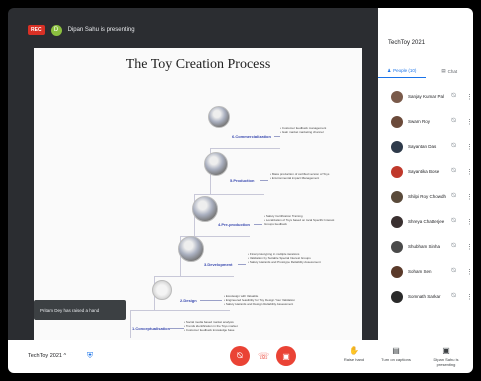  What do you see at coordinates (151, 328) in the screenshot?
I see `stage-1-label: 1.Conceptualisation` at bounding box center [151, 328].